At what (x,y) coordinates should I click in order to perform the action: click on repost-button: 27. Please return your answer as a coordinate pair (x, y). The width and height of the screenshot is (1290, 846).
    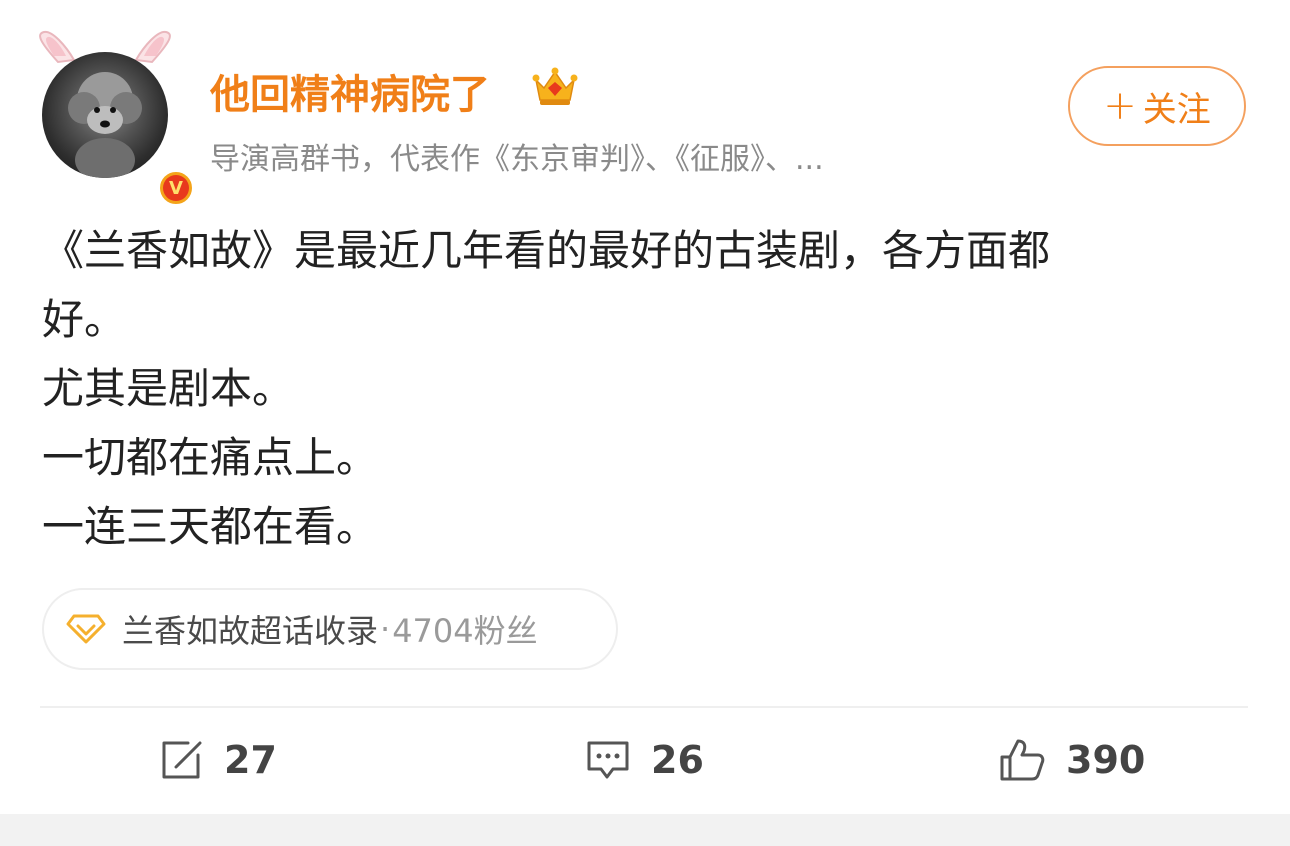
    Looking at the image, I should click on (217, 760).